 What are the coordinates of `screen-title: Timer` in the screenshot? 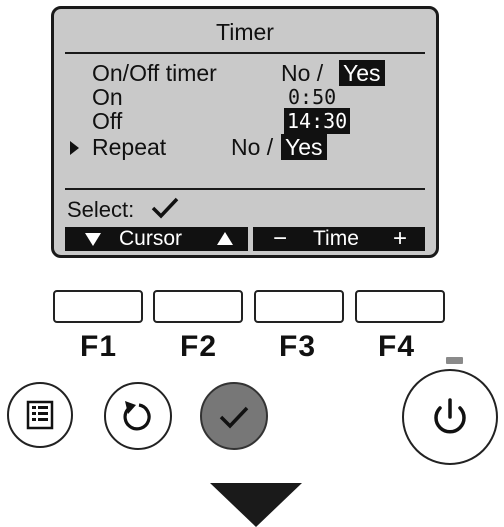 It's located at (245, 32).